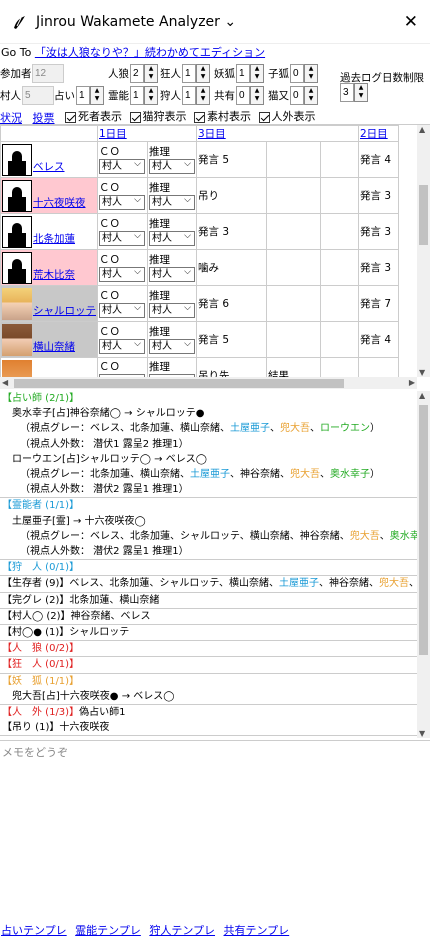 This screenshot has width=430, height=942. Describe the element at coordinates (231, 267) in the screenshot. I see `day1-cell: 噛み` at that location.